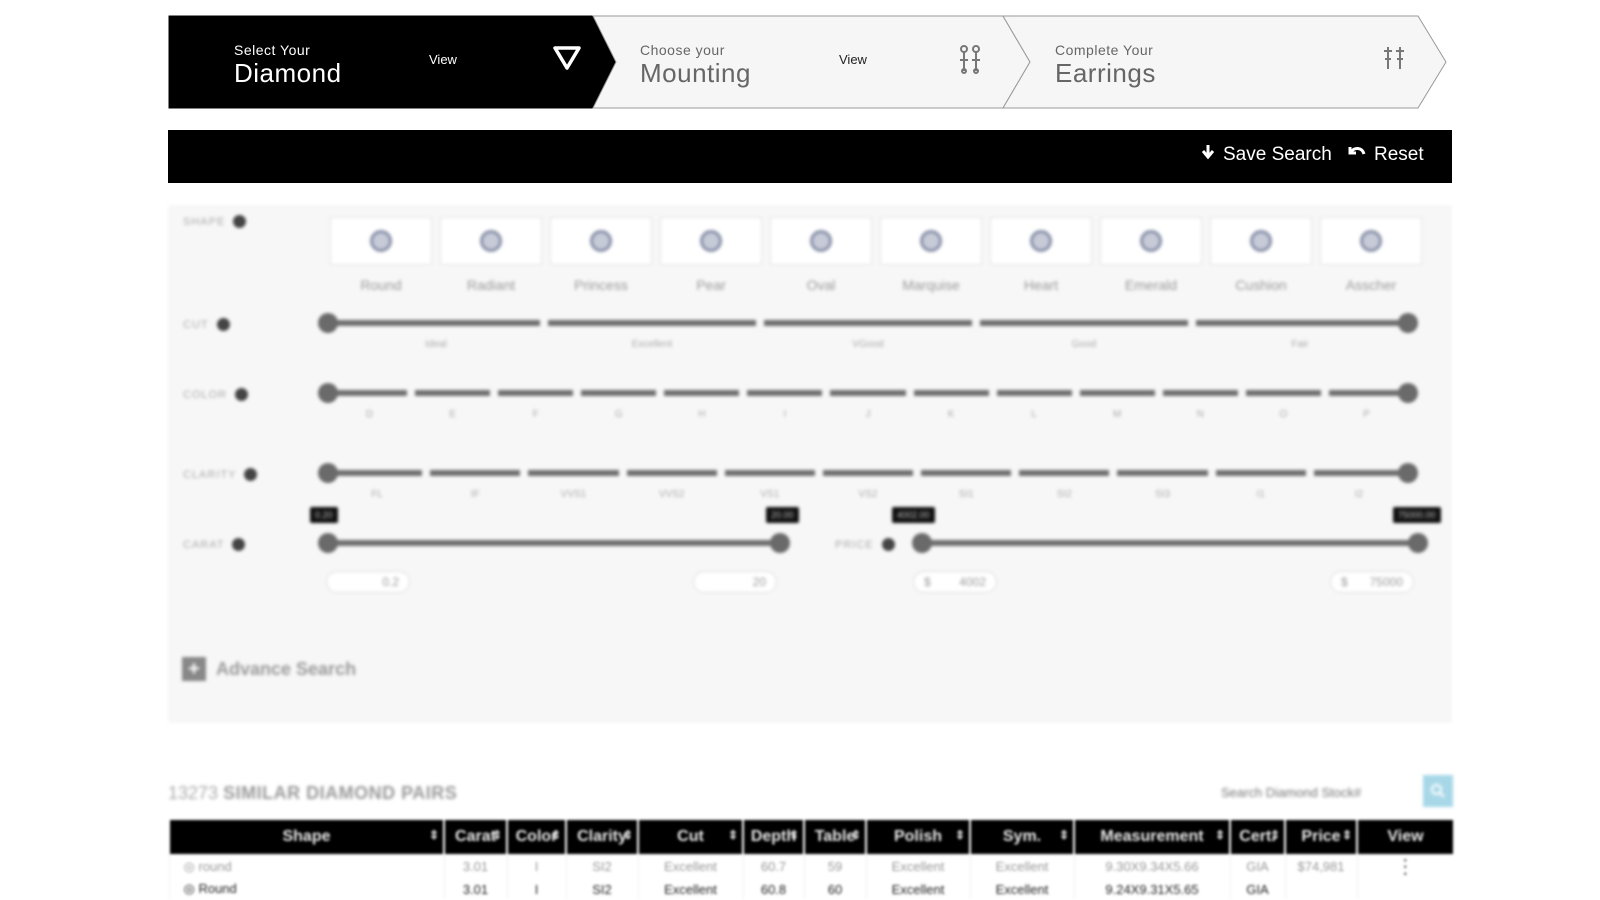 This screenshot has width=1600, height=900. Describe the element at coordinates (1151, 837) in the screenshot. I see `column-header-measurement: Measurement ⇕` at that location.